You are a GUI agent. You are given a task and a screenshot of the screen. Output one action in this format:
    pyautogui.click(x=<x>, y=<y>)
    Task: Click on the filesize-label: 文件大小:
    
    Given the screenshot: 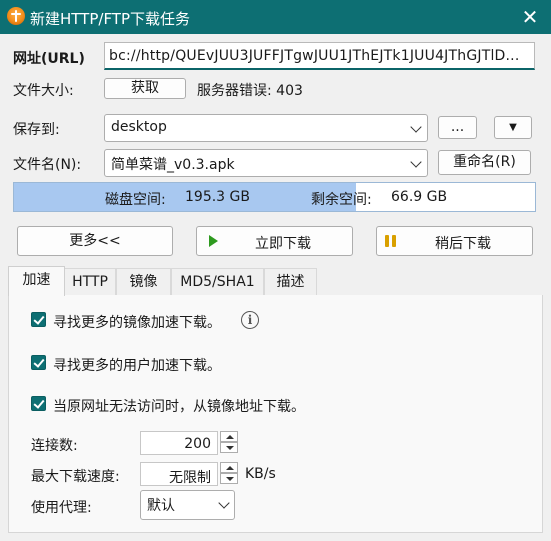 What is the action you would take?
    pyautogui.click(x=43, y=91)
    